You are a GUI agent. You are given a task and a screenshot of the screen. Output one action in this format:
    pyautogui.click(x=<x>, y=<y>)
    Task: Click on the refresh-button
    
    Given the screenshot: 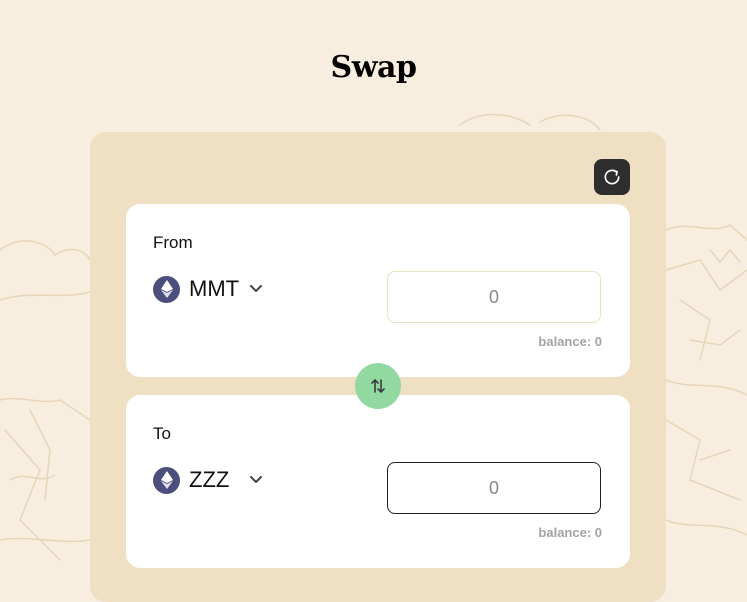 What is the action you would take?
    pyautogui.click(x=612, y=177)
    